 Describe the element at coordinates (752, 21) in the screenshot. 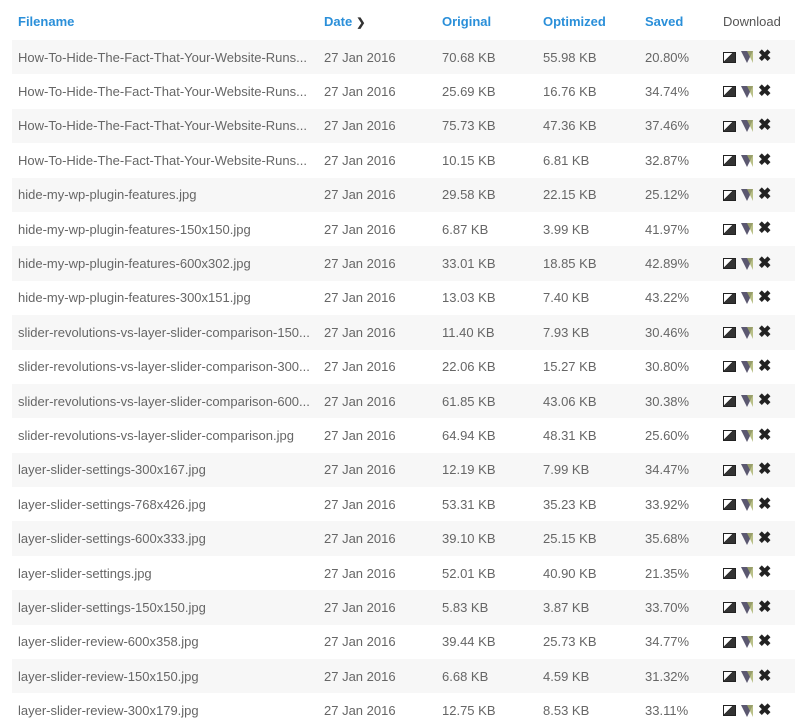

I see `download-header: Download` at that location.